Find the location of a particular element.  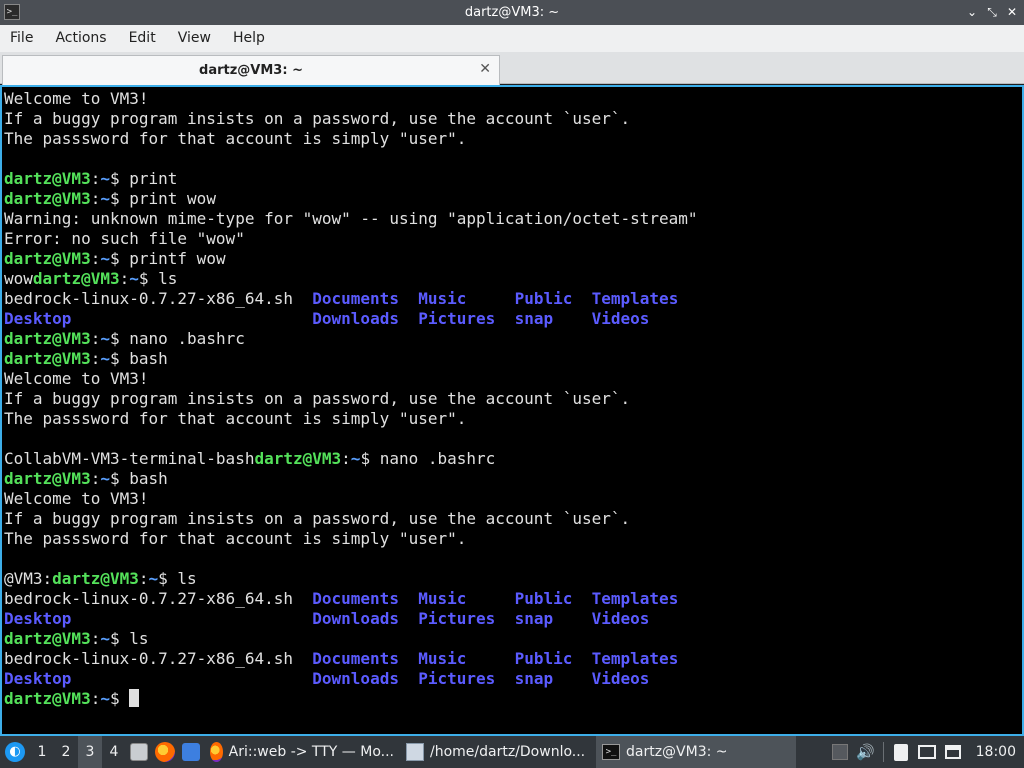

tray-expander-button is located at coordinates (840, 752).